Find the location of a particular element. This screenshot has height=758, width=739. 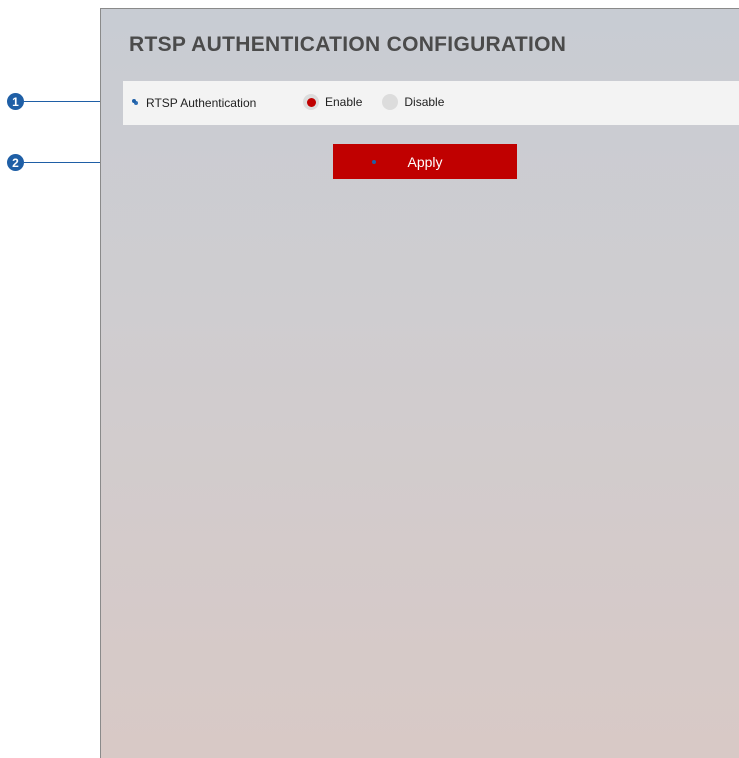

radio-selected-dot-icon is located at coordinates (311, 102).